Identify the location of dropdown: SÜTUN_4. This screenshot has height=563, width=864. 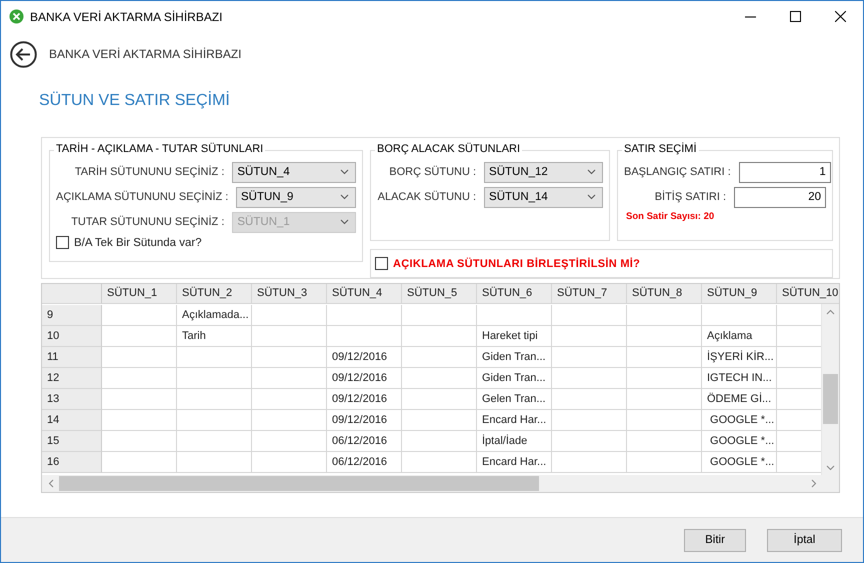
(294, 172).